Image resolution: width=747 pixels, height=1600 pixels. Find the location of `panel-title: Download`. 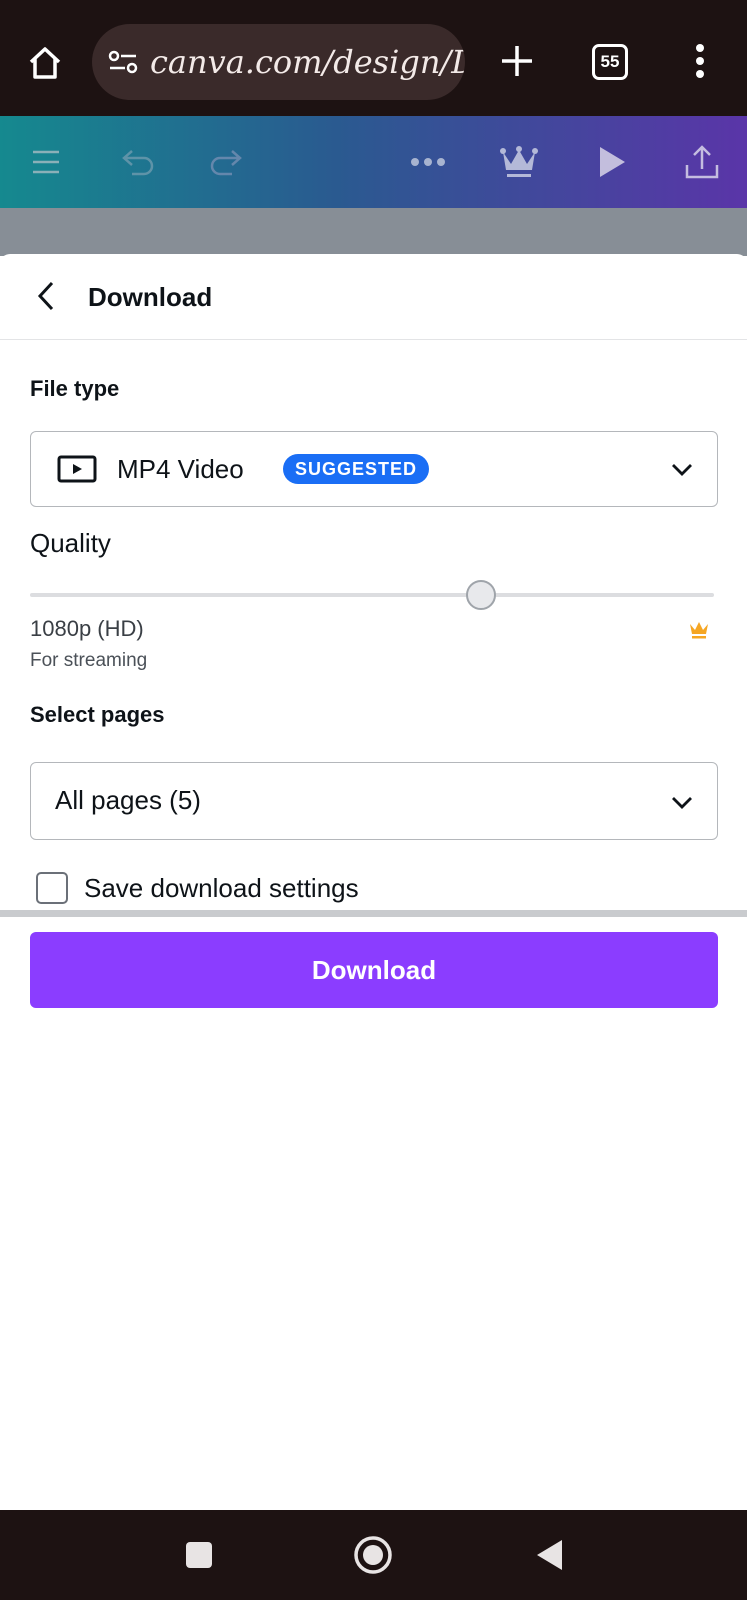

panel-title: Download is located at coordinates (150, 297).